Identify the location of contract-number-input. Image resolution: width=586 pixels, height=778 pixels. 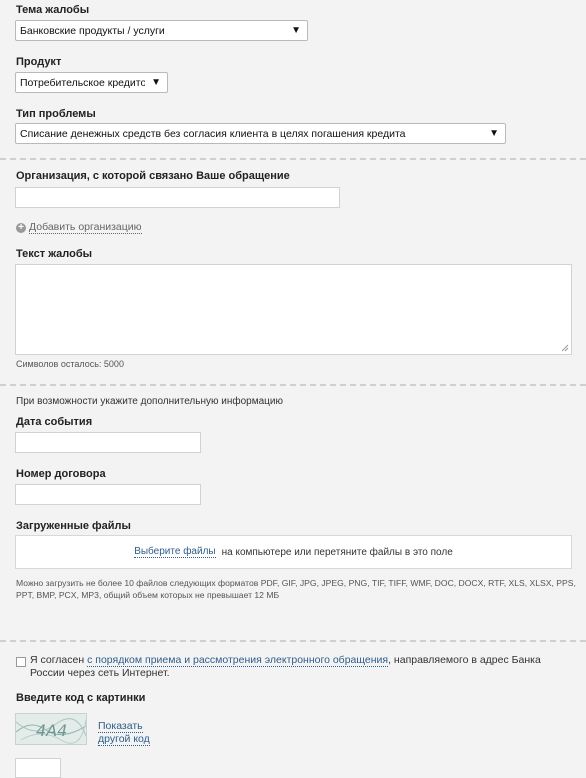
(108, 494).